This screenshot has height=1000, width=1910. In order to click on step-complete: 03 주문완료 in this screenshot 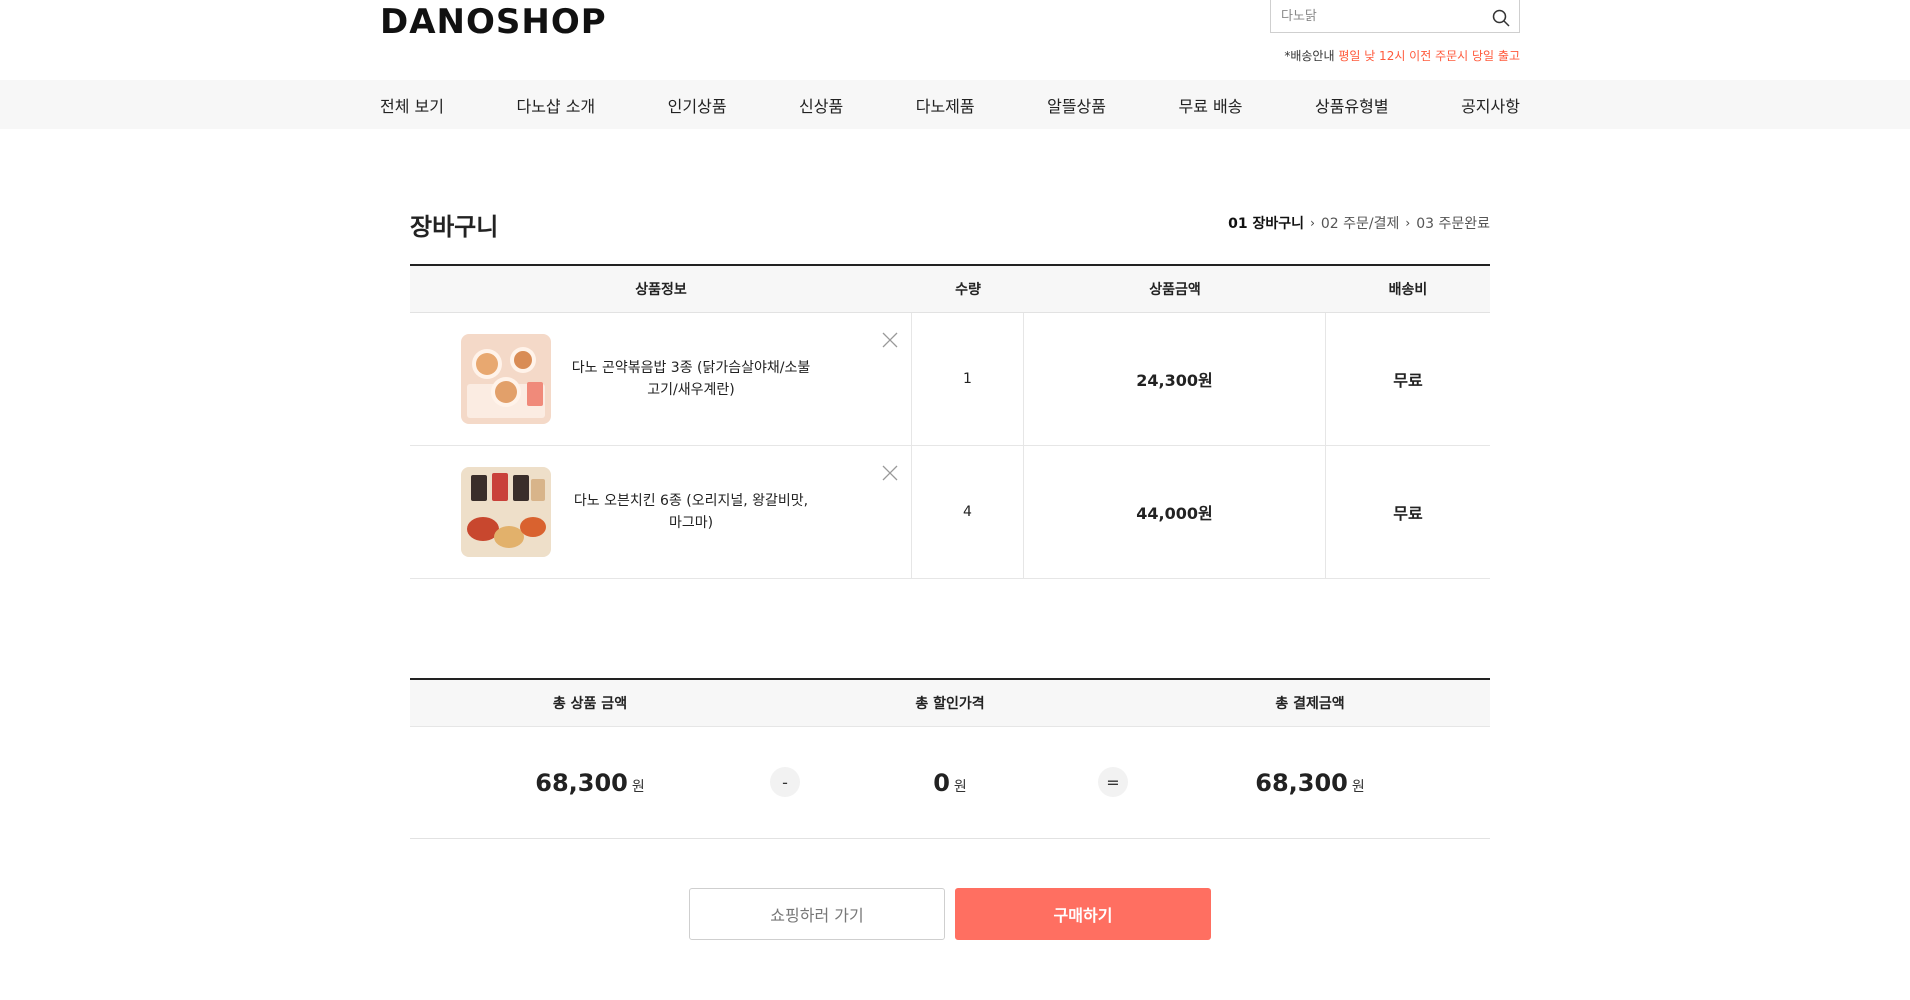, I will do `click(1453, 224)`.